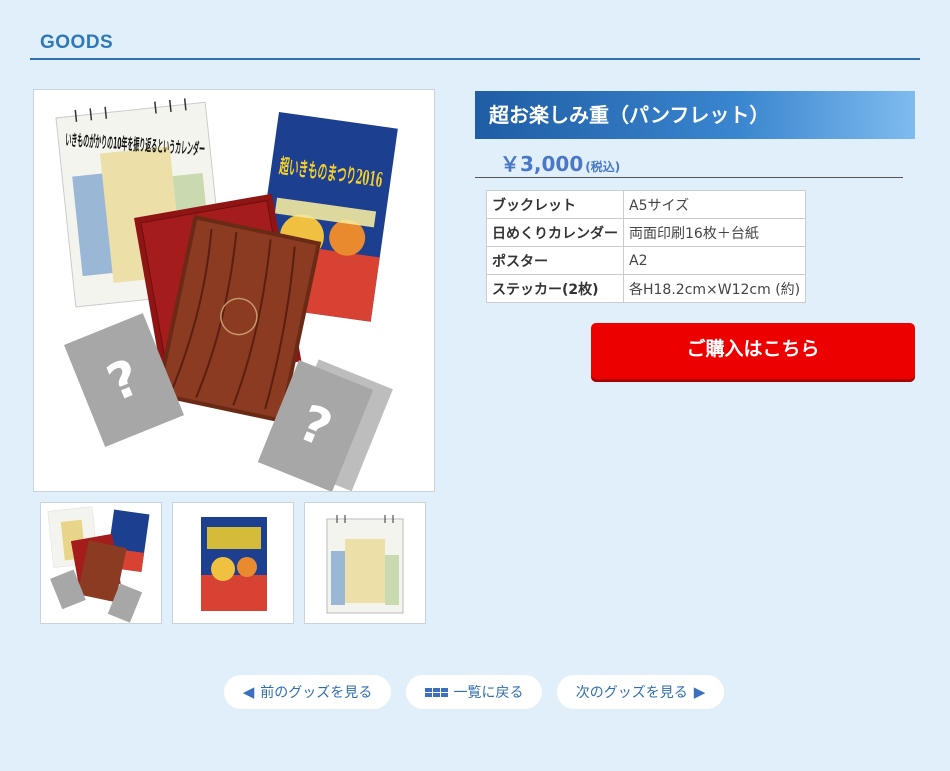 The width and height of the screenshot is (950, 771). I want to click on table-row: ステッカー(2枚) 各H18.2cm×W12cm (約), so click(646, 288).